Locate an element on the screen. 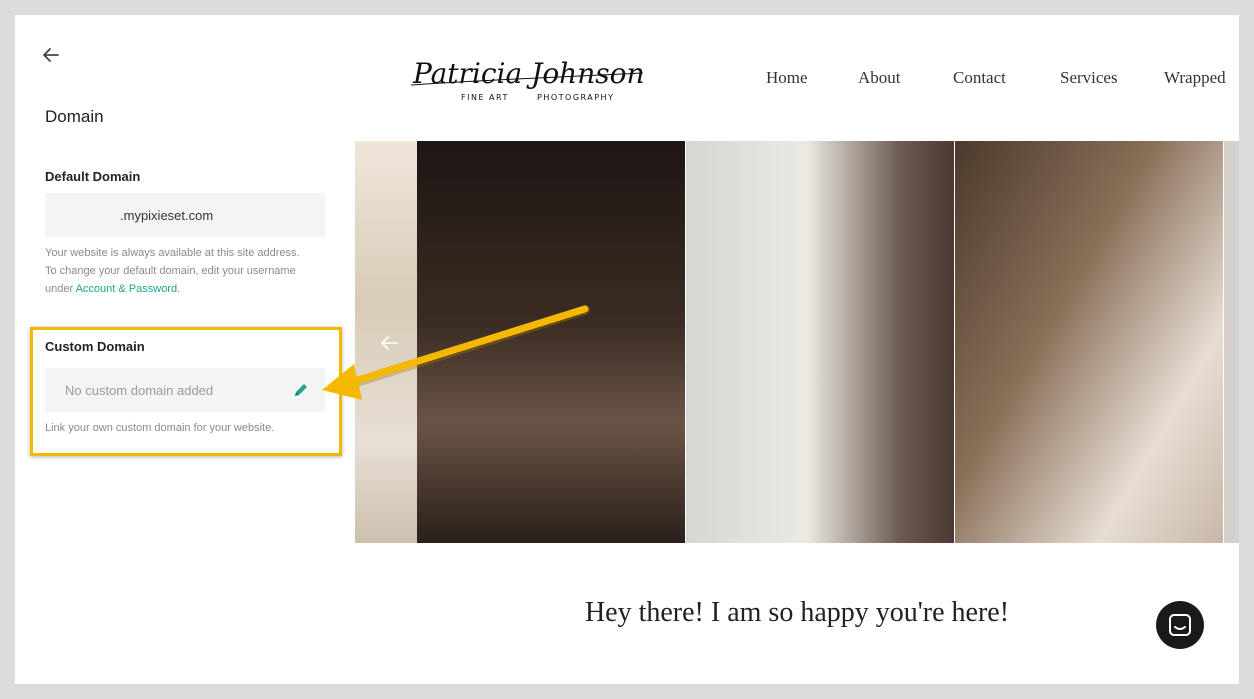 This screenshot has height=699, width=1254. chat-launcher-button is located at coordinates (1180, 625).